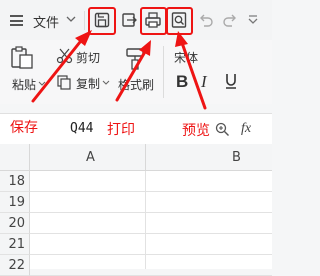  Describe the element at coordinates (15, 157) in the screenshot. I see `select-all-corner` at that location.